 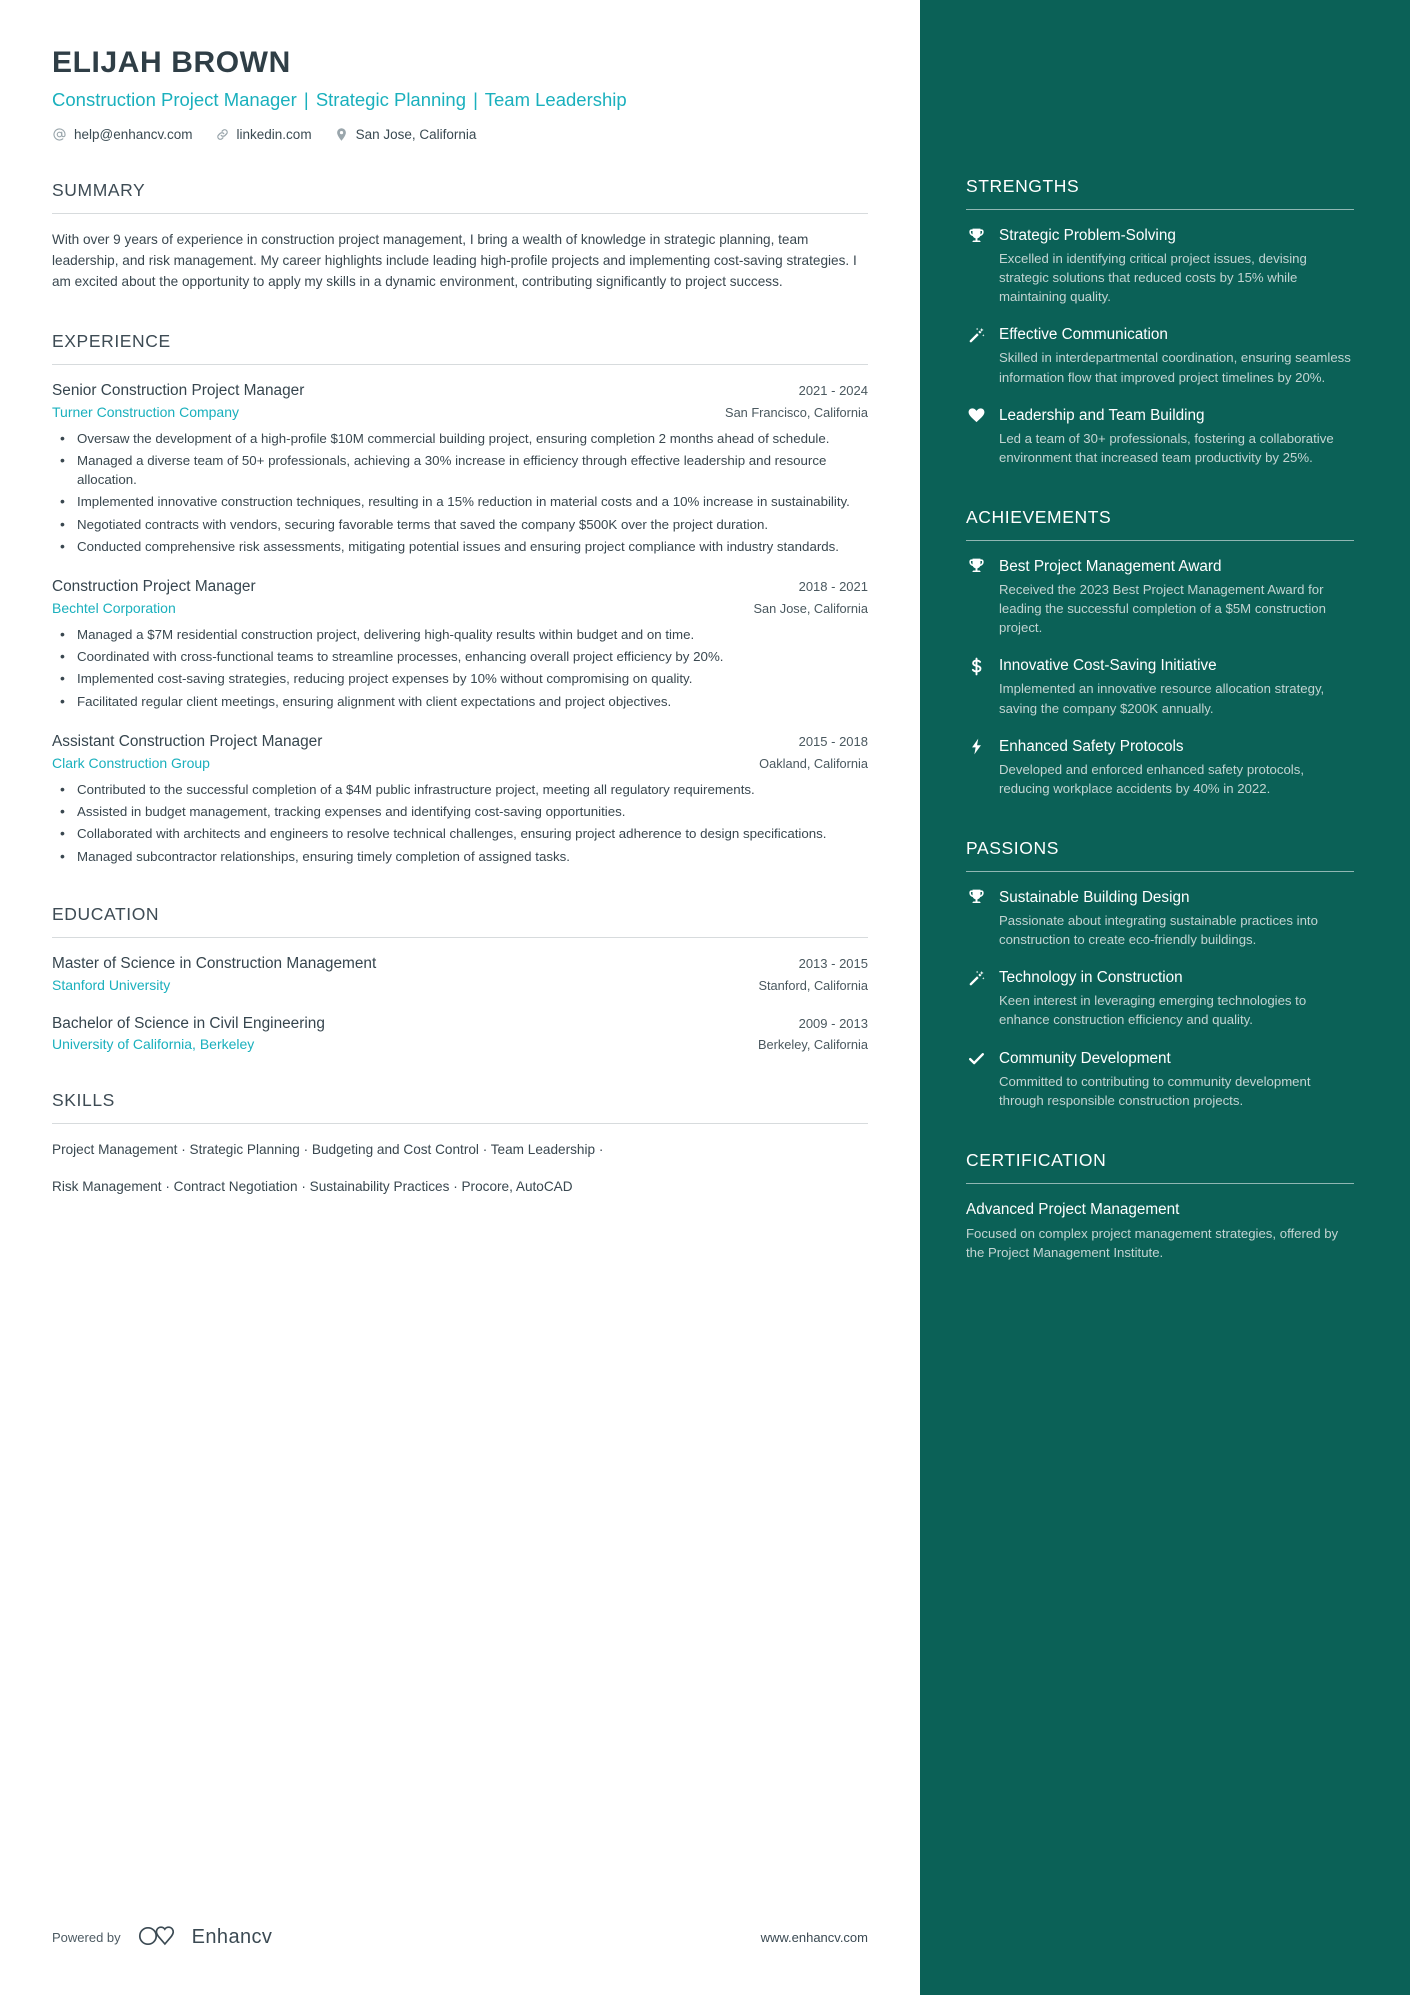 I want to click on headline-part-1: Strategic Planning, so click(x=390, y=99).